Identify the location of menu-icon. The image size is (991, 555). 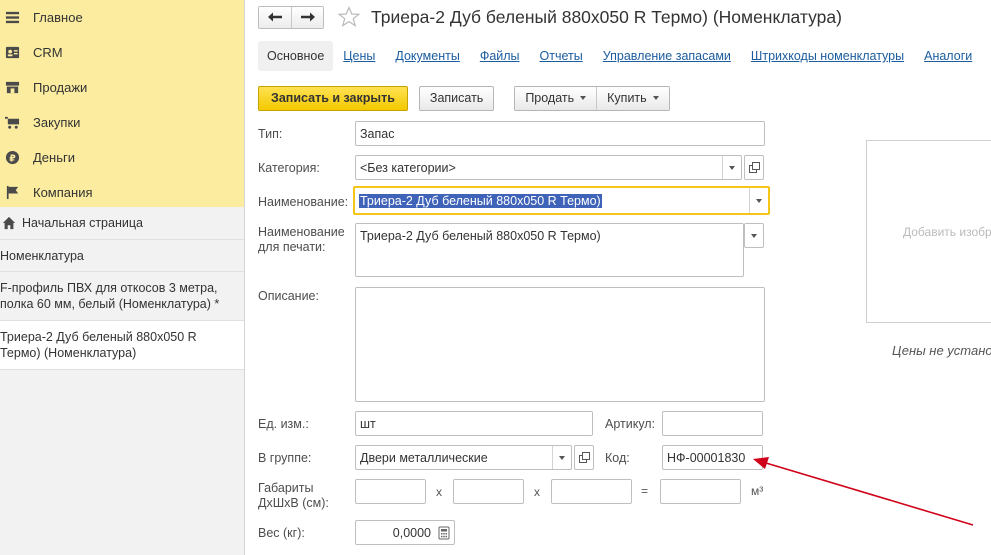
(12, 18).